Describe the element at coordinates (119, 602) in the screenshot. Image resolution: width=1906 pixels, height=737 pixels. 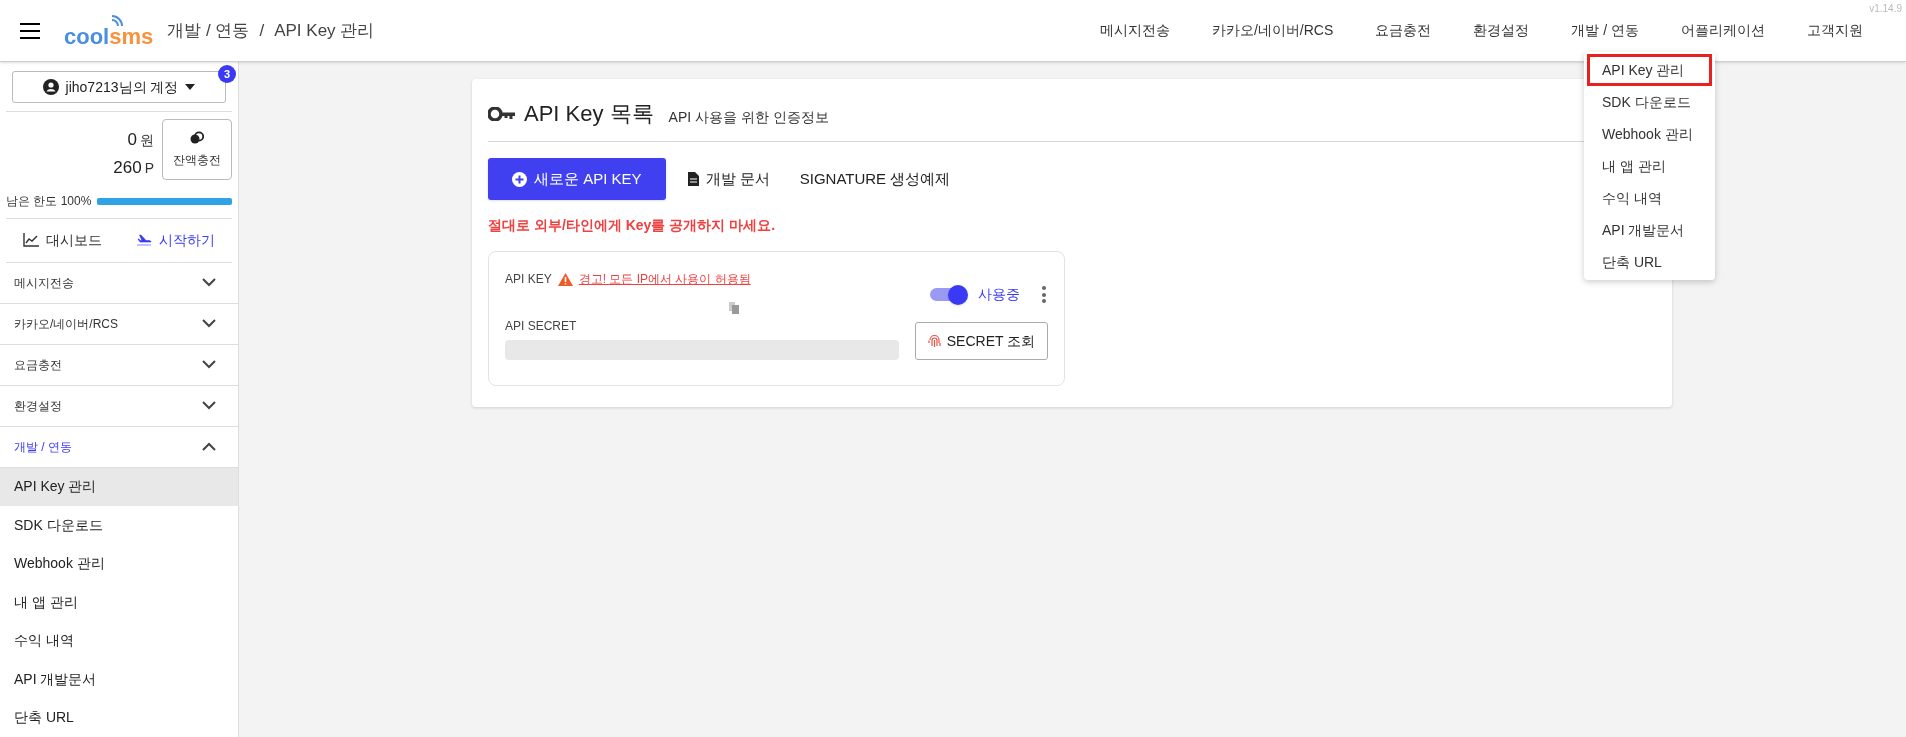
I see `sidebar-item: 내 앱 관리` at that location.